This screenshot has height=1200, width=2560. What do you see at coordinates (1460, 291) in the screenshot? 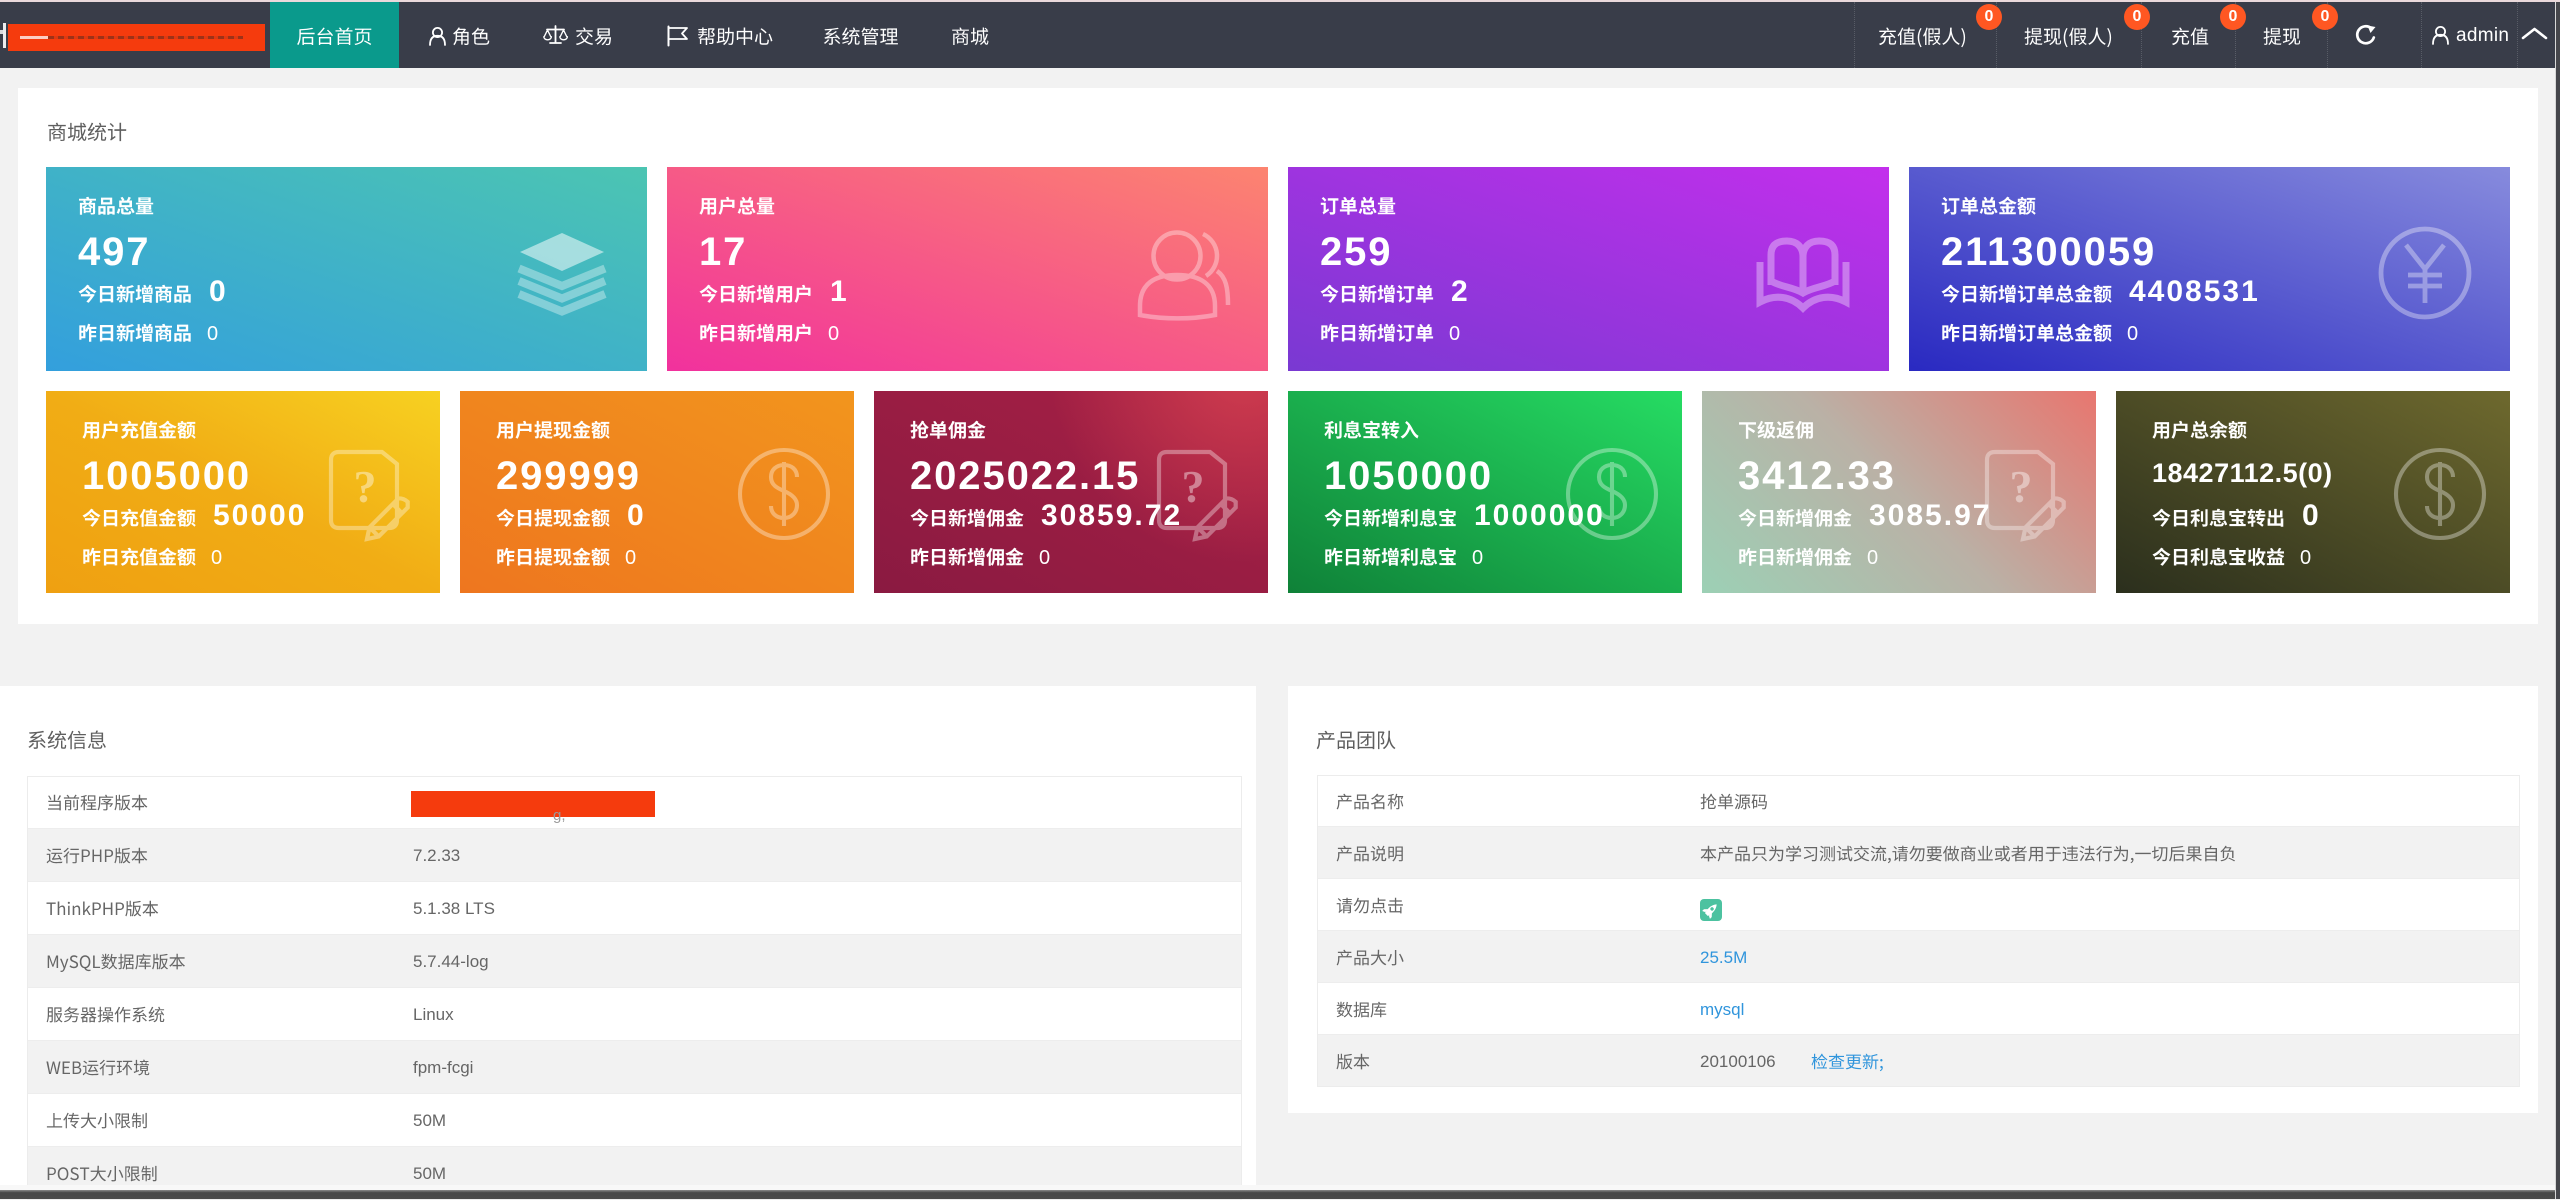
I see `svg-text: 2` at bounding box center [1460, 291].